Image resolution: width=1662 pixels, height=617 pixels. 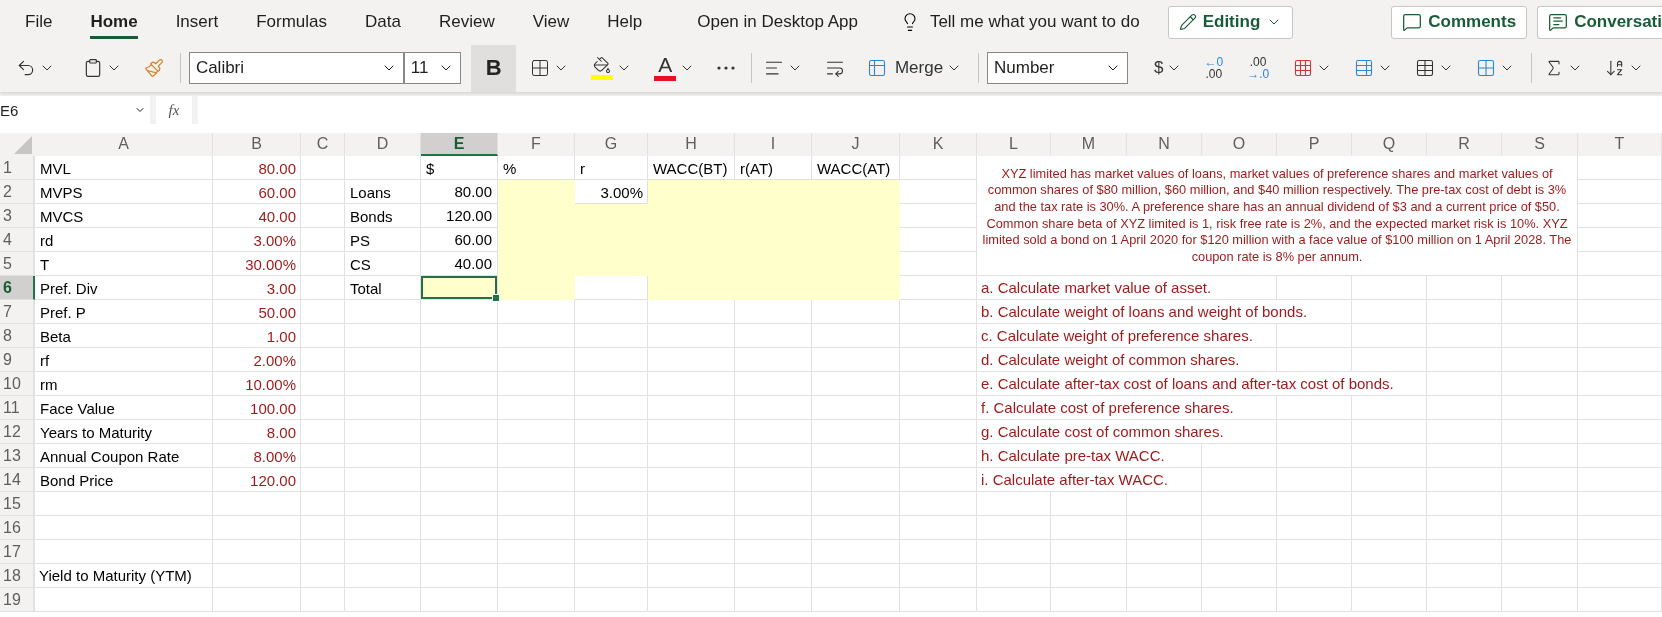 I want to click on table-cell-text: 100.00, so click(x=273, y=408).